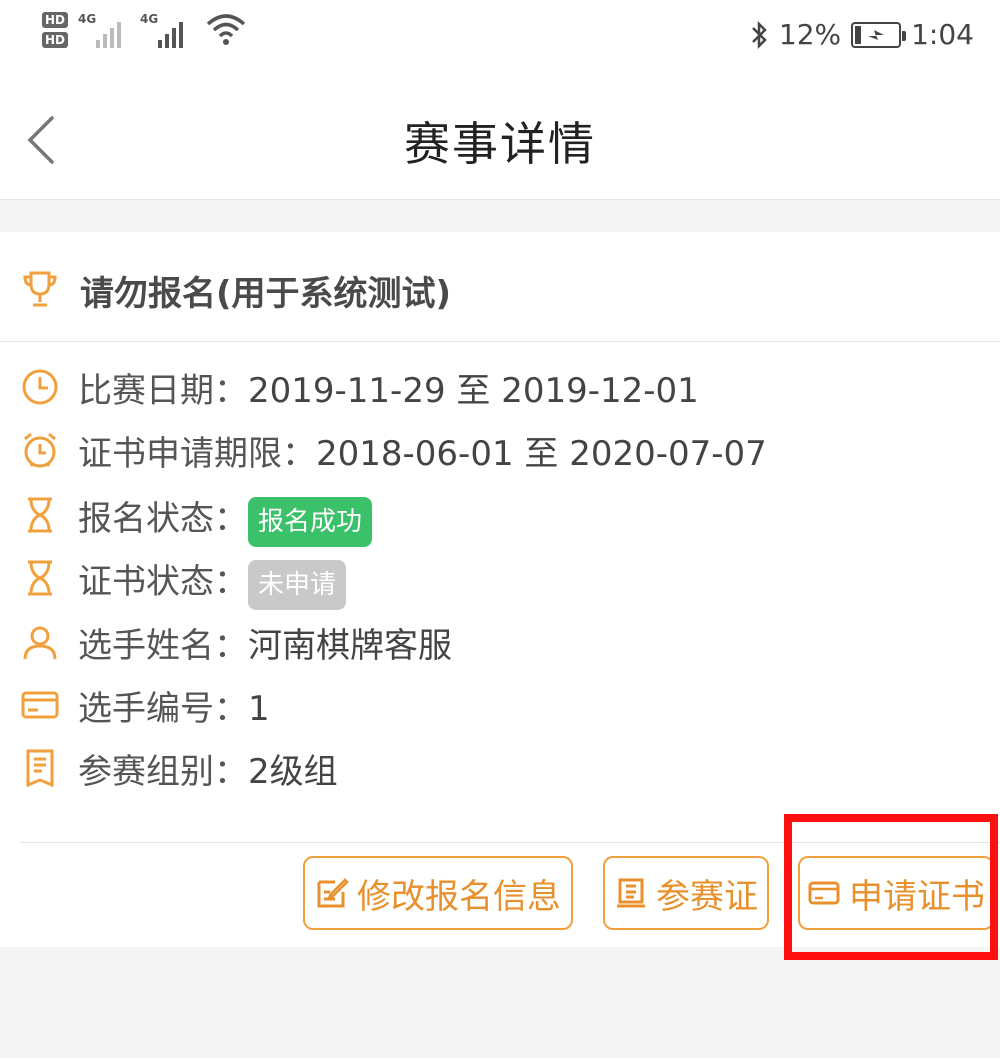 This screenshot has height=1058, width=1000. I want to click on info-row-date: 比赛日期：2019-11-29 至 2019-12-01, so click(500, 385).